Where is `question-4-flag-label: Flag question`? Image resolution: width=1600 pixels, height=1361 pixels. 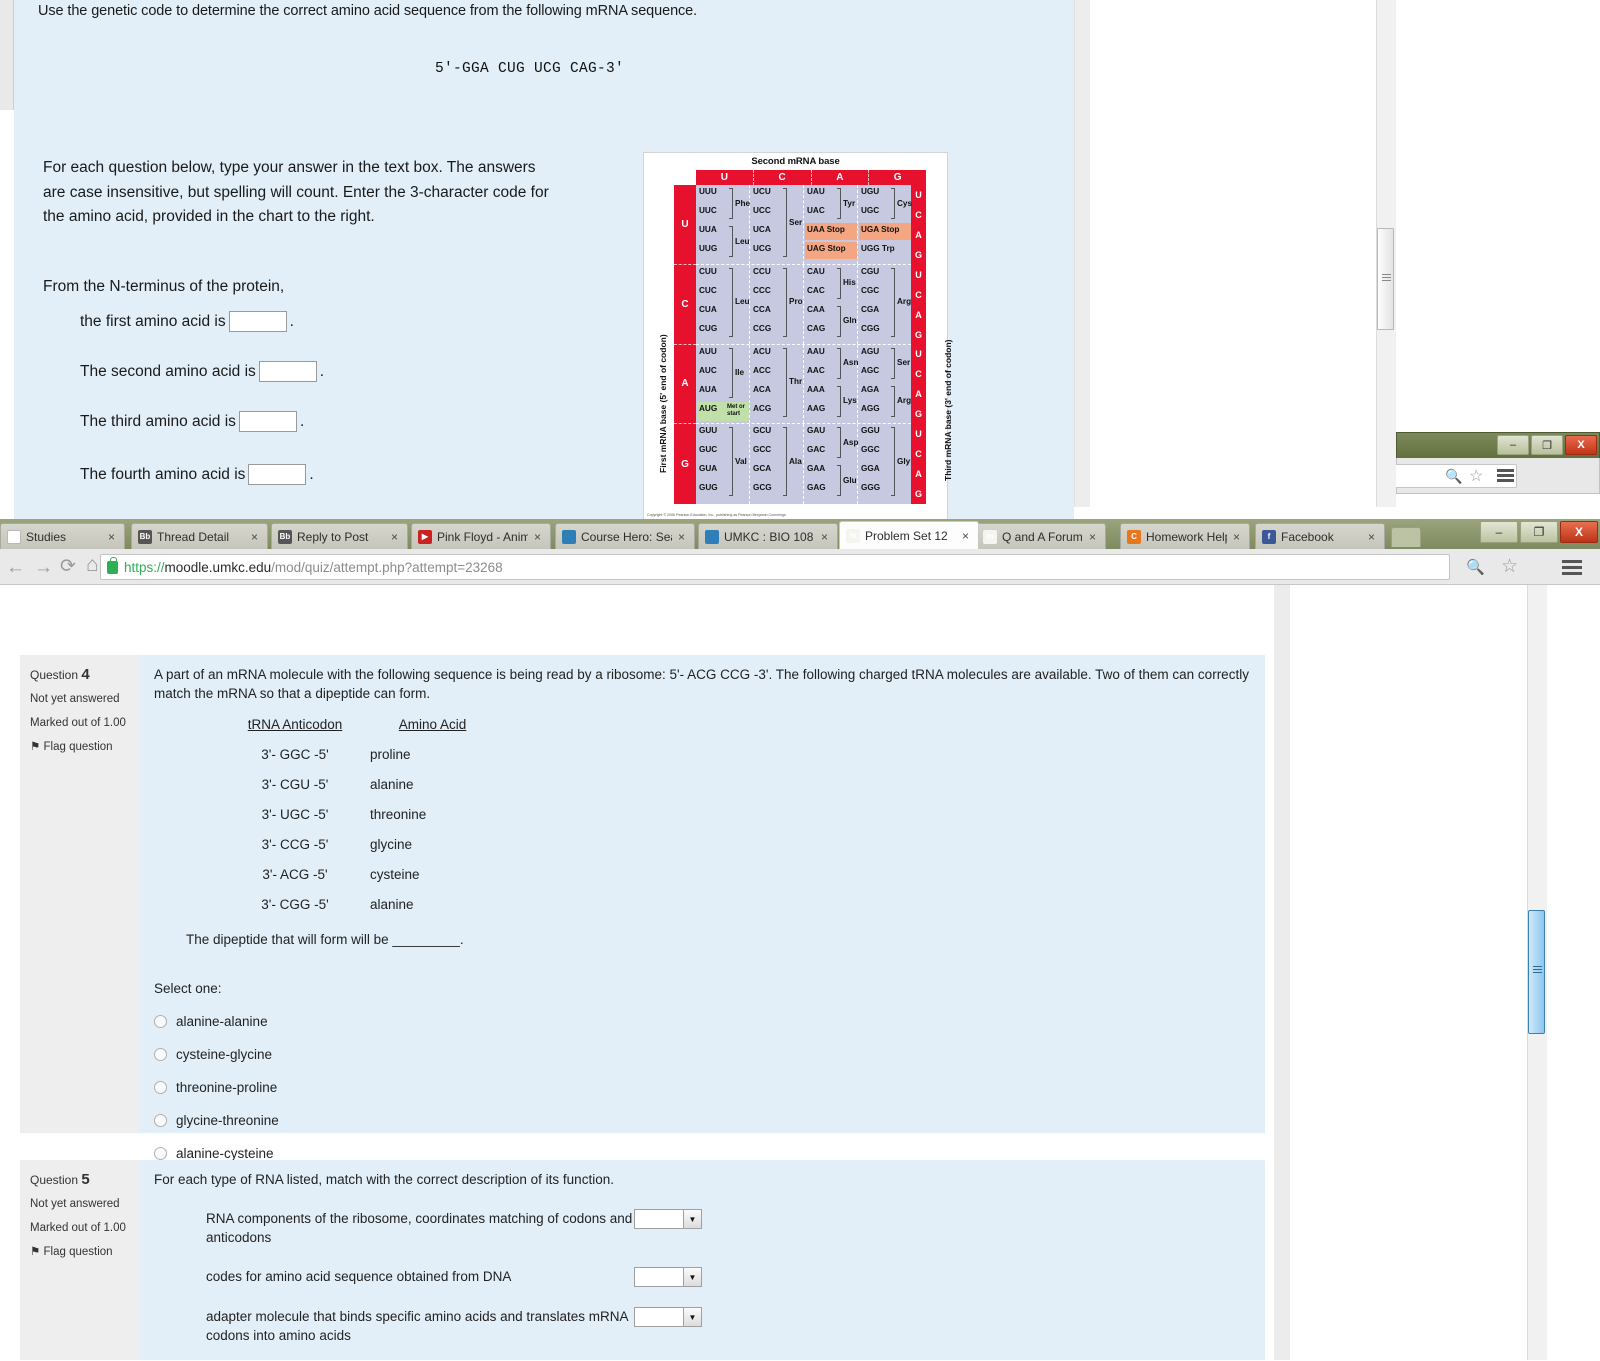
question-4-flag-label: Flag question is located at coordinates (78, 747).